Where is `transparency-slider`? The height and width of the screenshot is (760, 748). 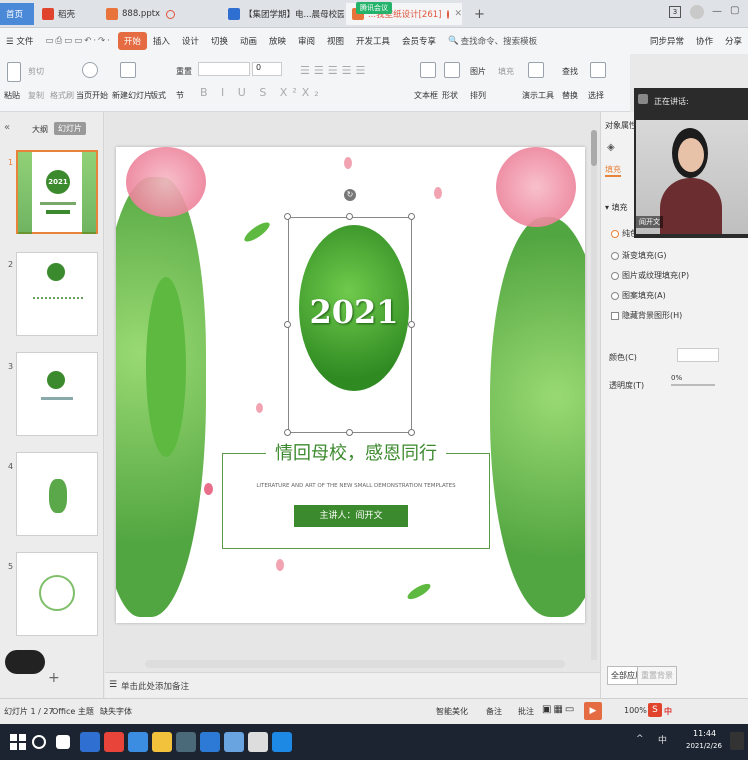
transparency-slider is located at coordinates (693, 385).